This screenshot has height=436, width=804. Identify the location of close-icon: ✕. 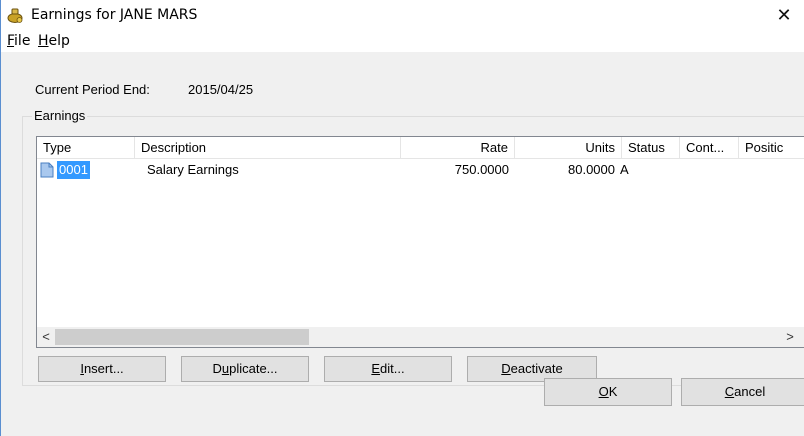
(784, 15).